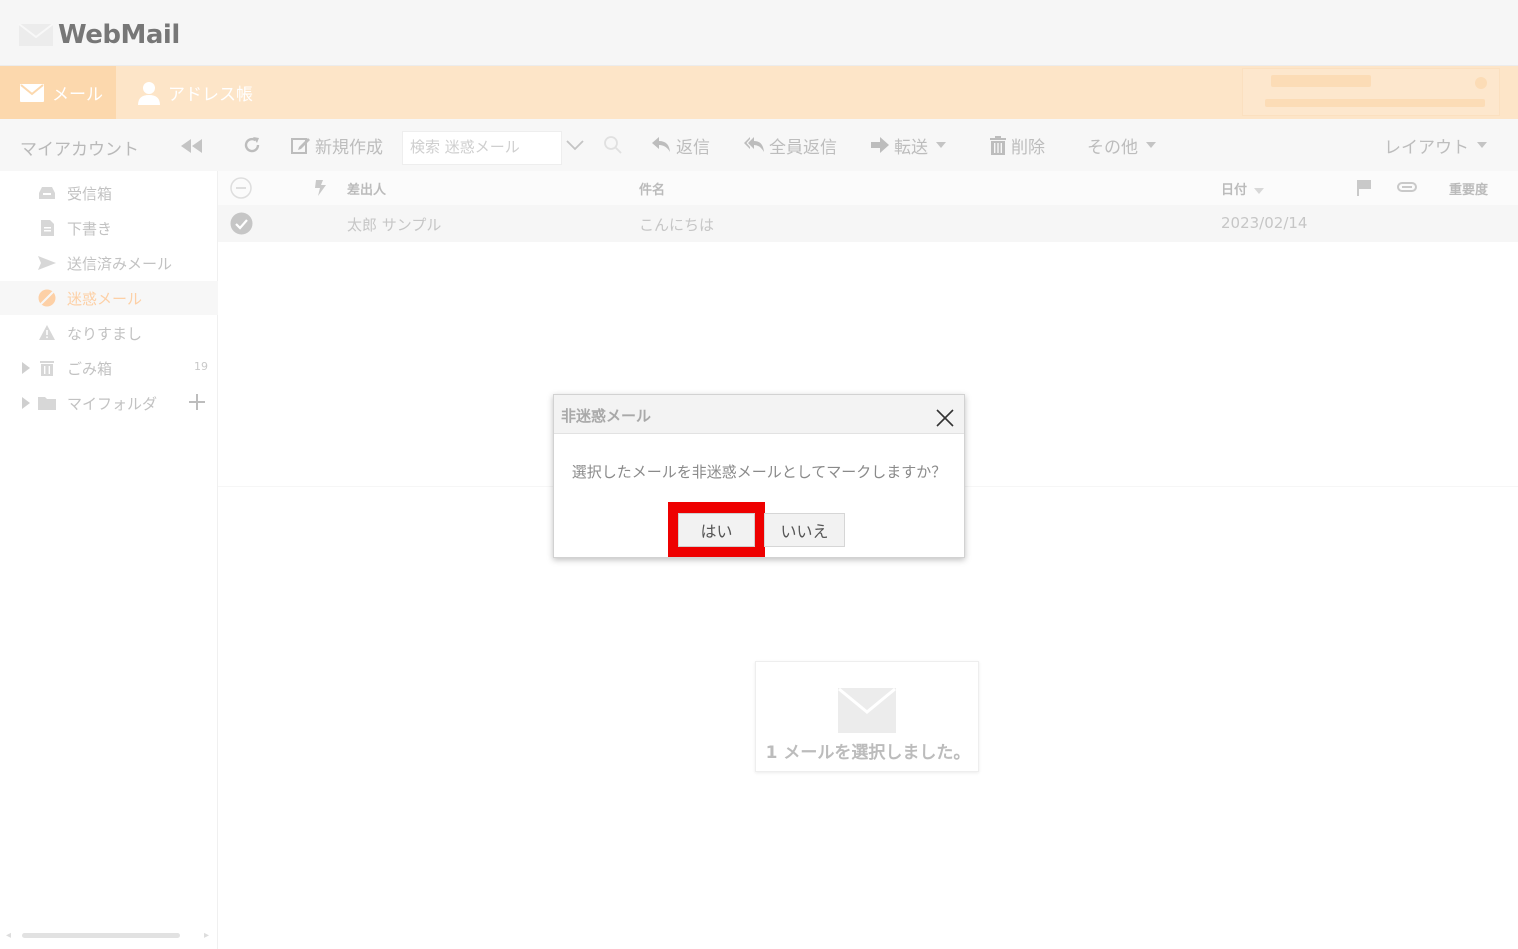 This screenshot has width=1518, height=949. Describe the element at coordinates (90, 194) in the screenshot. I see `folder-label: 受信箱` at that location.